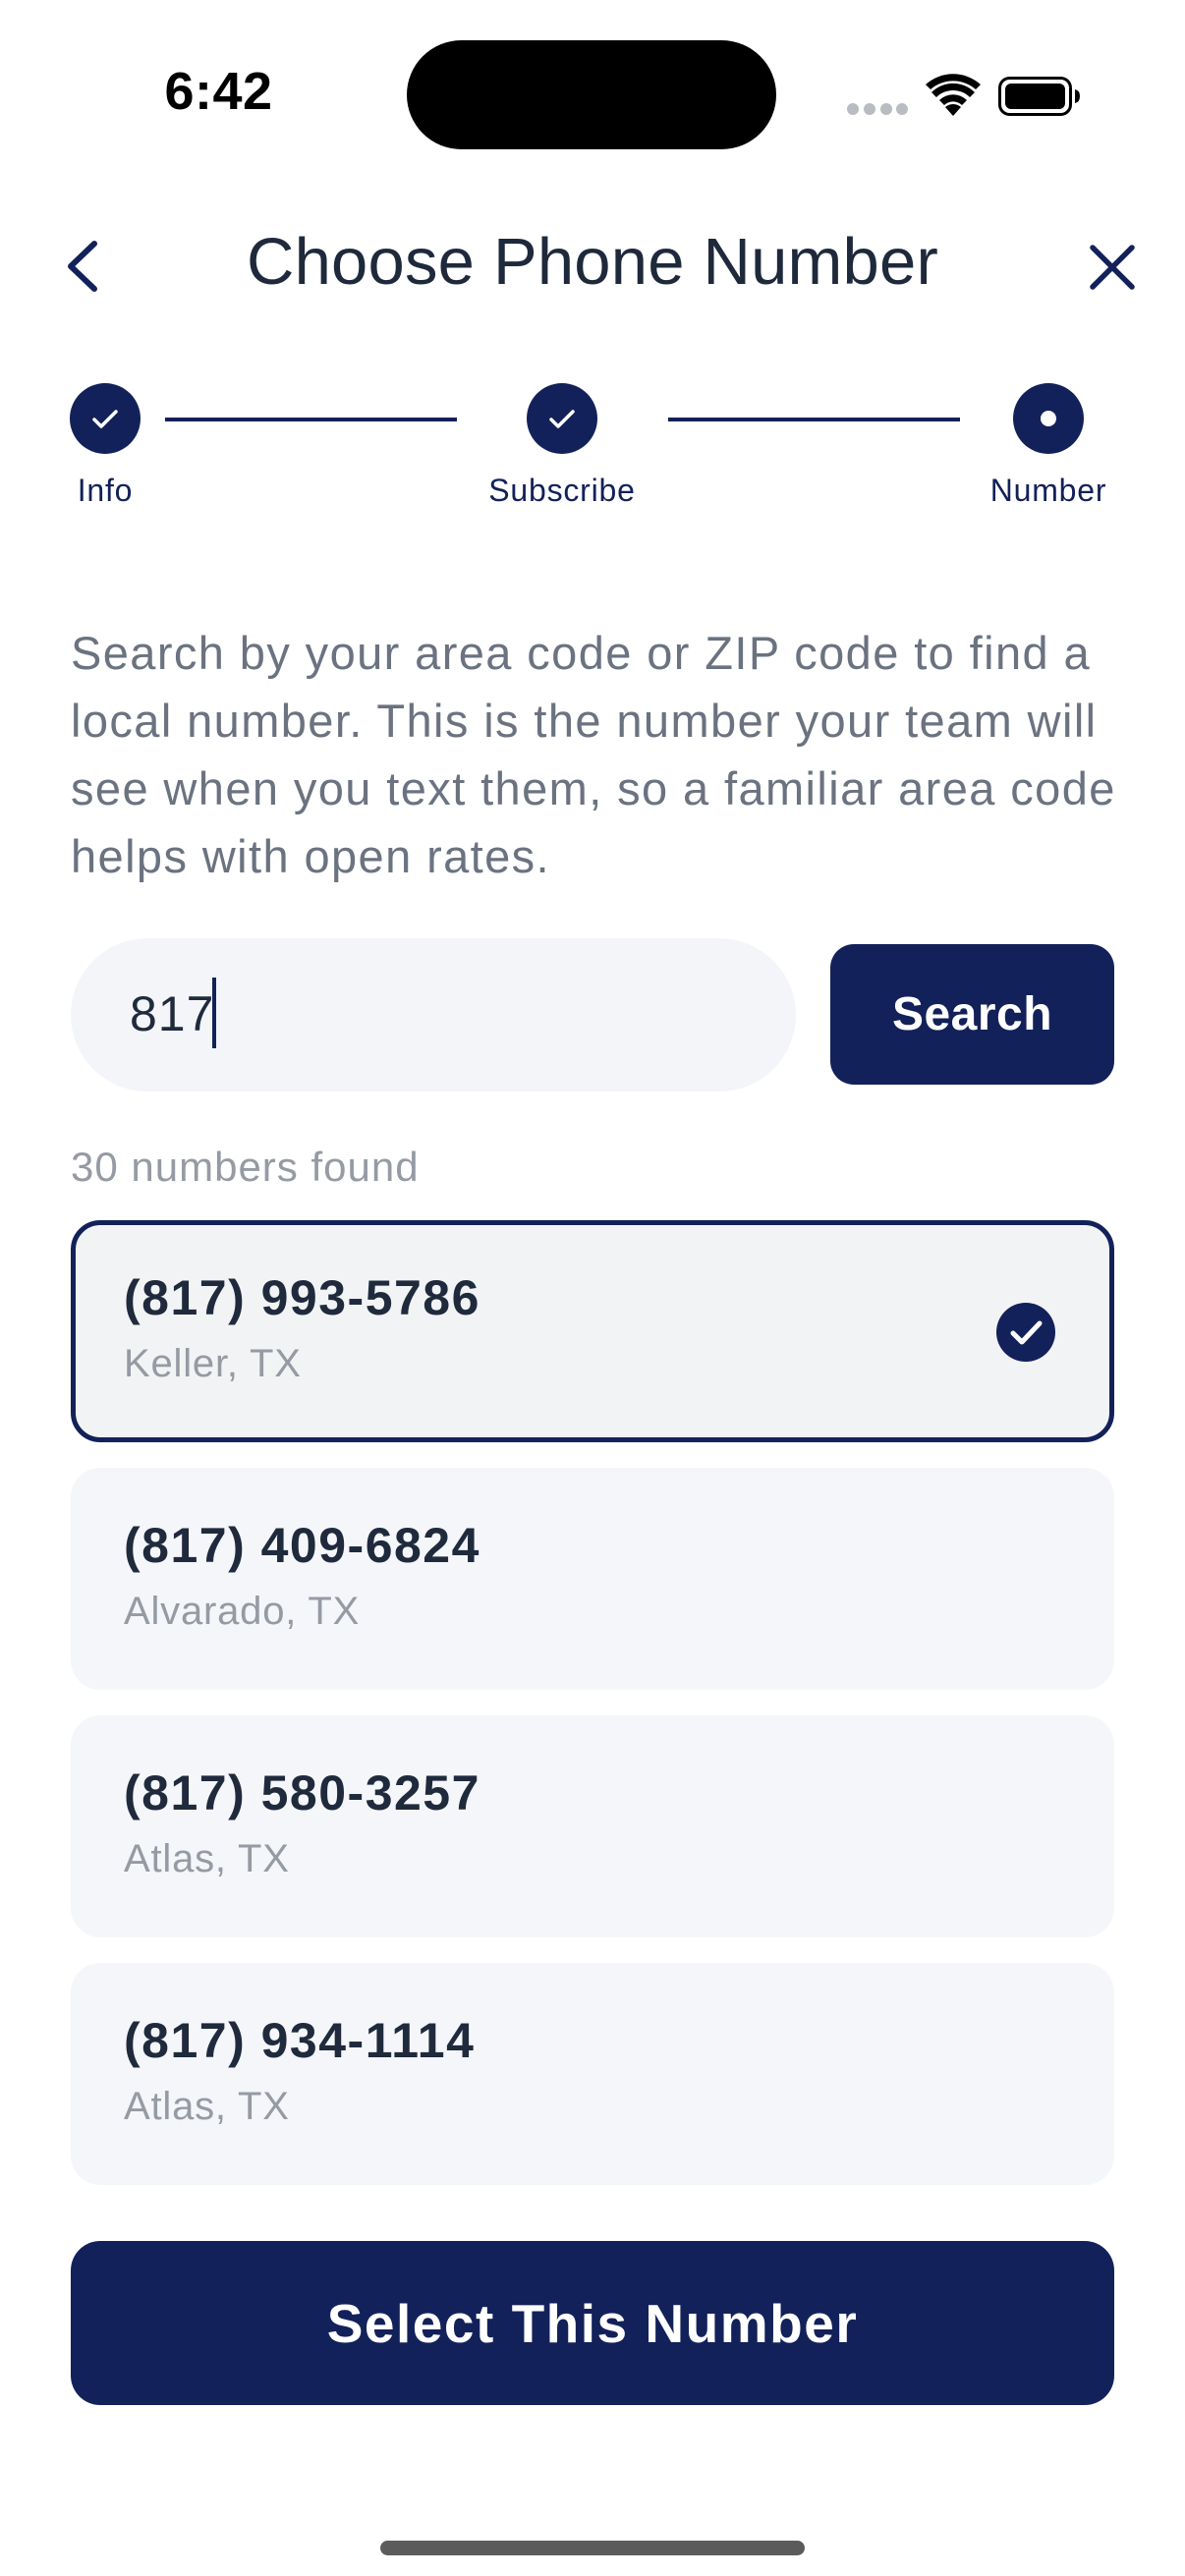 The image size is (1185, 2576). I want to click on status-time: 6:42, so click(219, 91).